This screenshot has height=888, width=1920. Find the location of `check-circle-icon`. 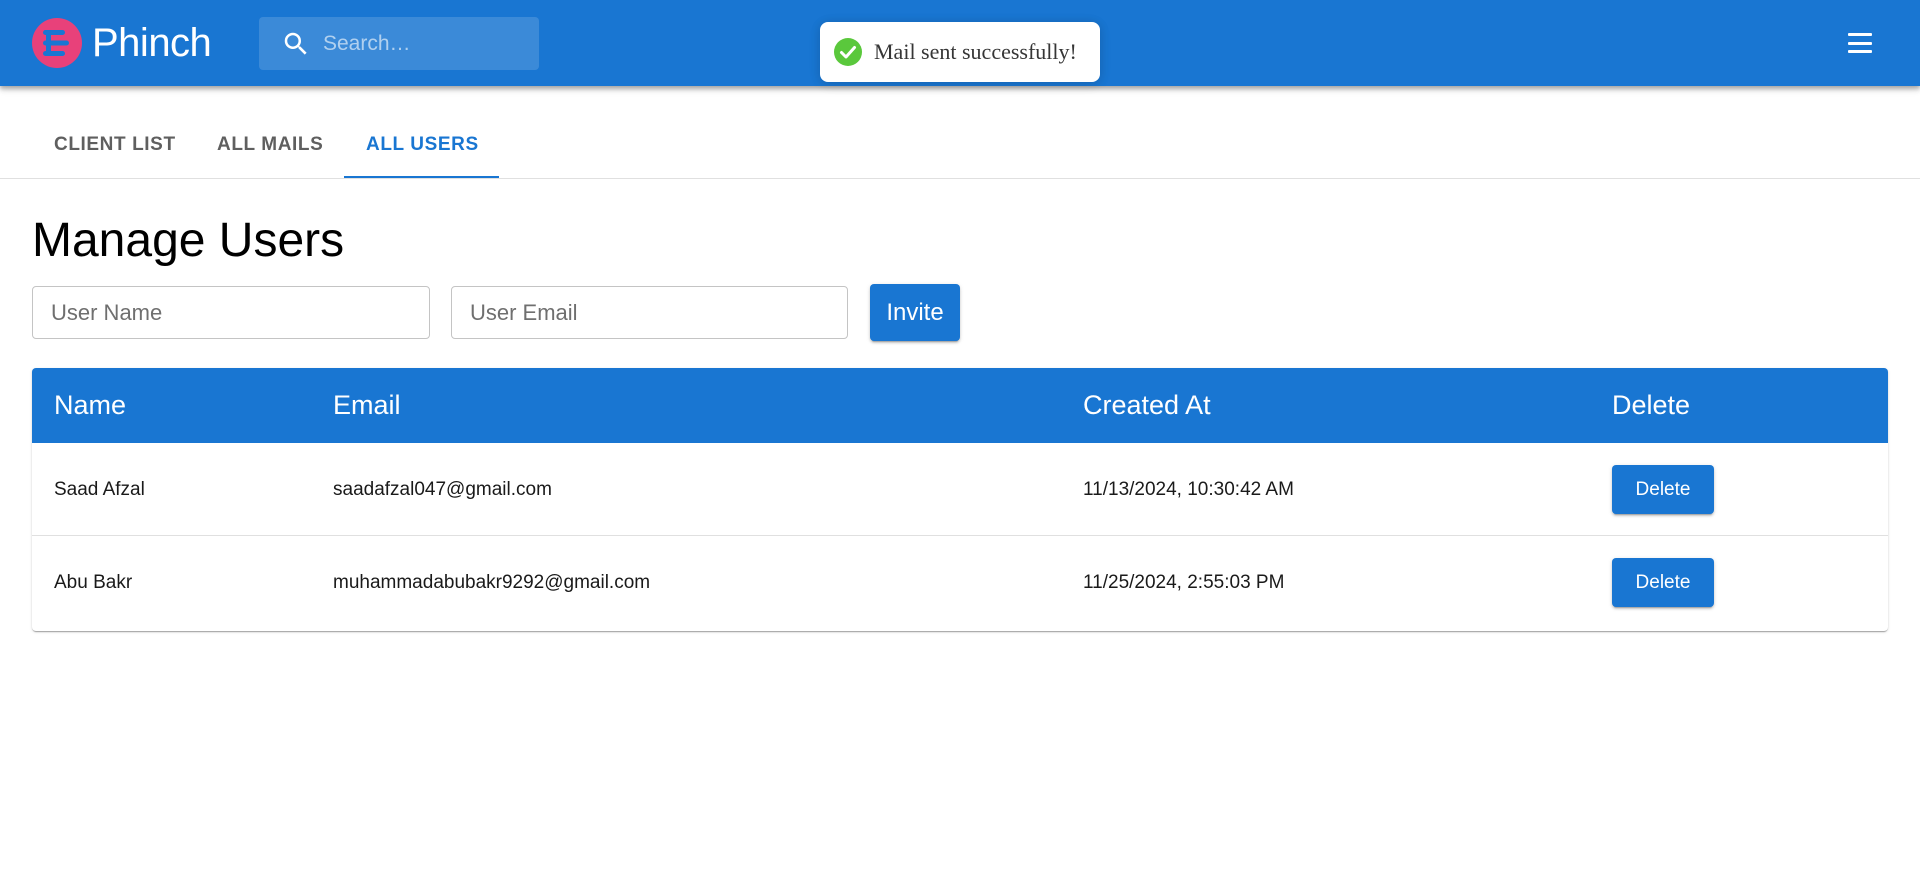

check-circle-icon is located at coordinates (848, 52).